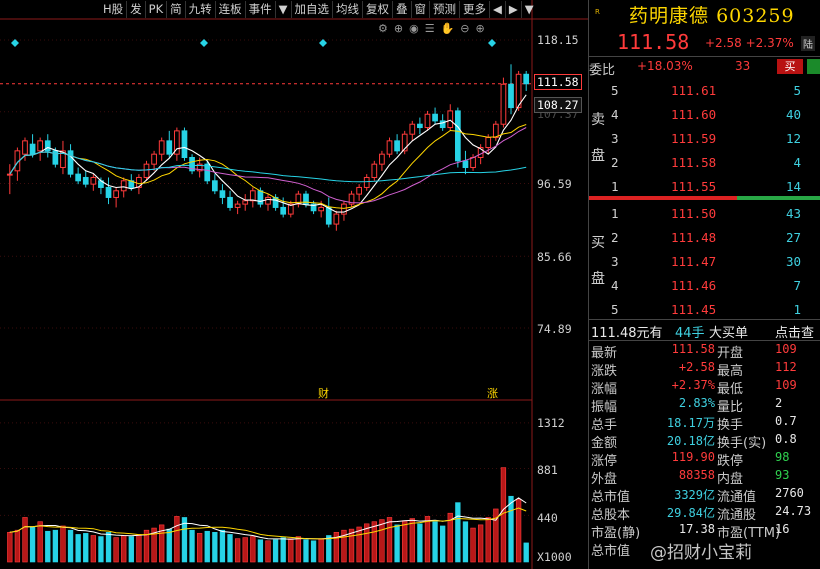  I want to click on sell-level-2: 4 111.60 40, so click(704, 115).